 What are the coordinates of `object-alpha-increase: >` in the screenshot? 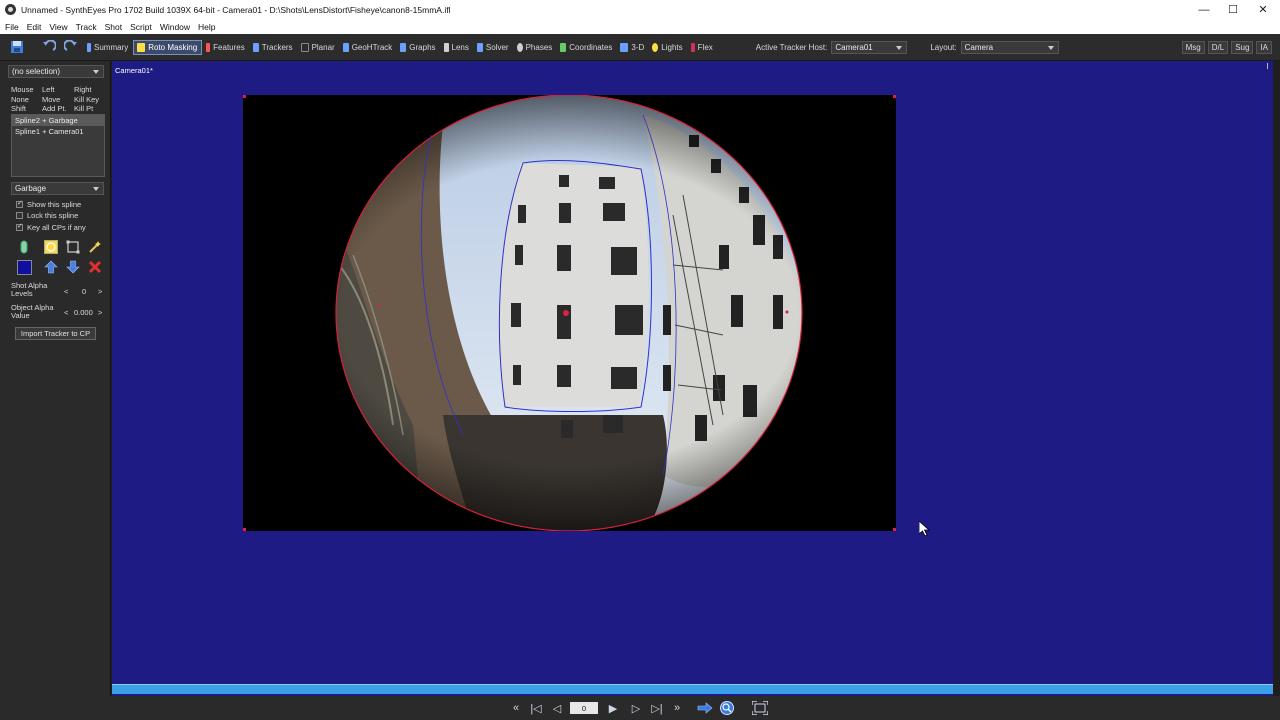 It's located at (100, 312).